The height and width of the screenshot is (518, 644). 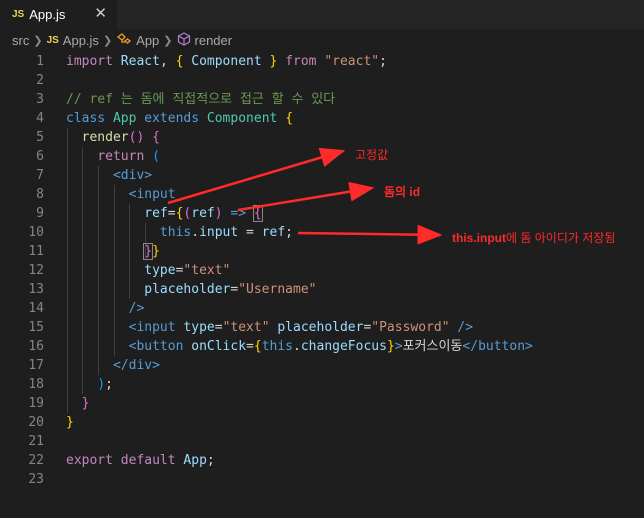 I want to click on annotation-this-input: this.input에 돔 아이디가 저장됨, so click(x=533, y=237).